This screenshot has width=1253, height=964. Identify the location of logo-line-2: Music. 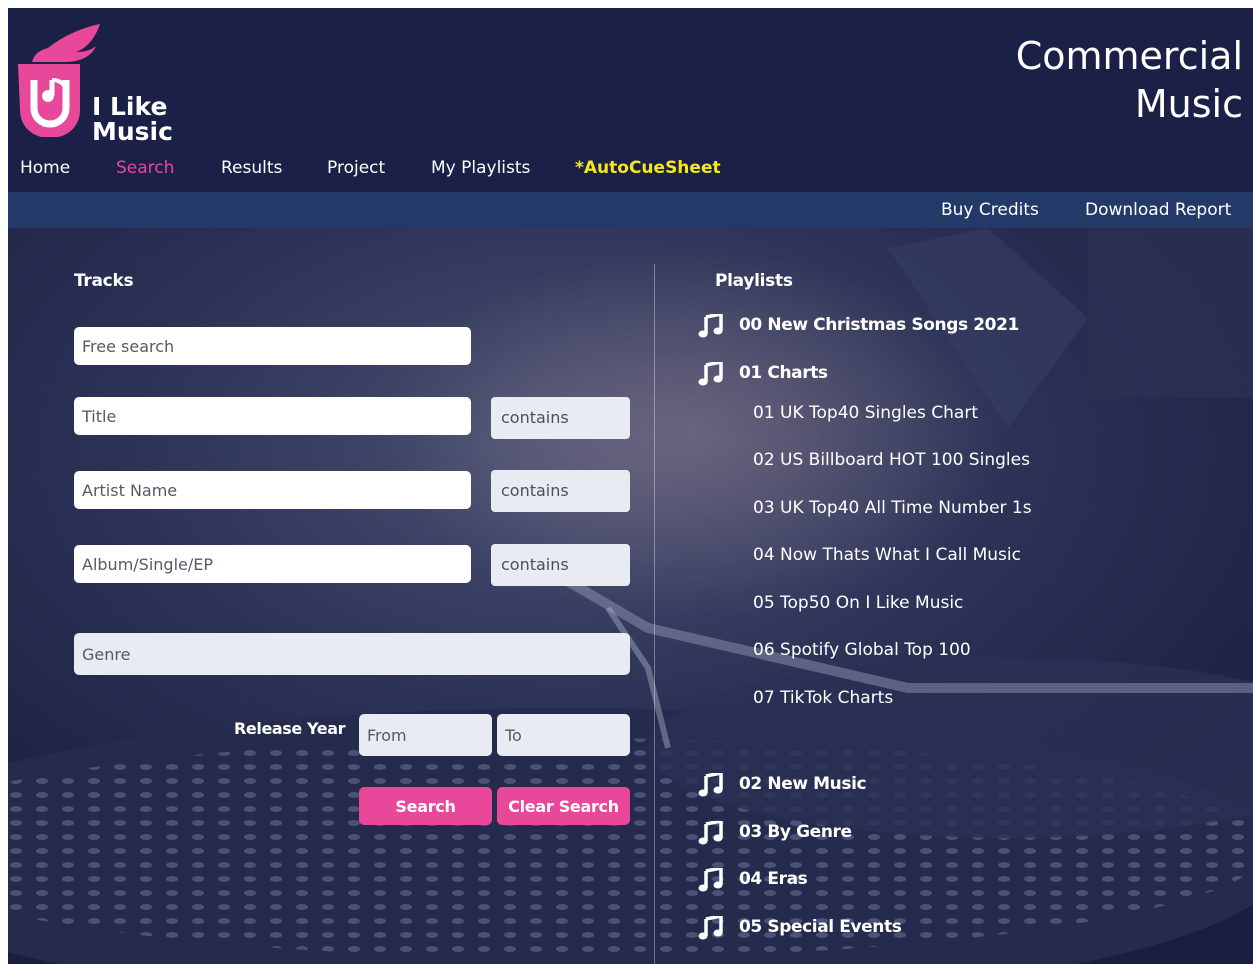
(132, 131).